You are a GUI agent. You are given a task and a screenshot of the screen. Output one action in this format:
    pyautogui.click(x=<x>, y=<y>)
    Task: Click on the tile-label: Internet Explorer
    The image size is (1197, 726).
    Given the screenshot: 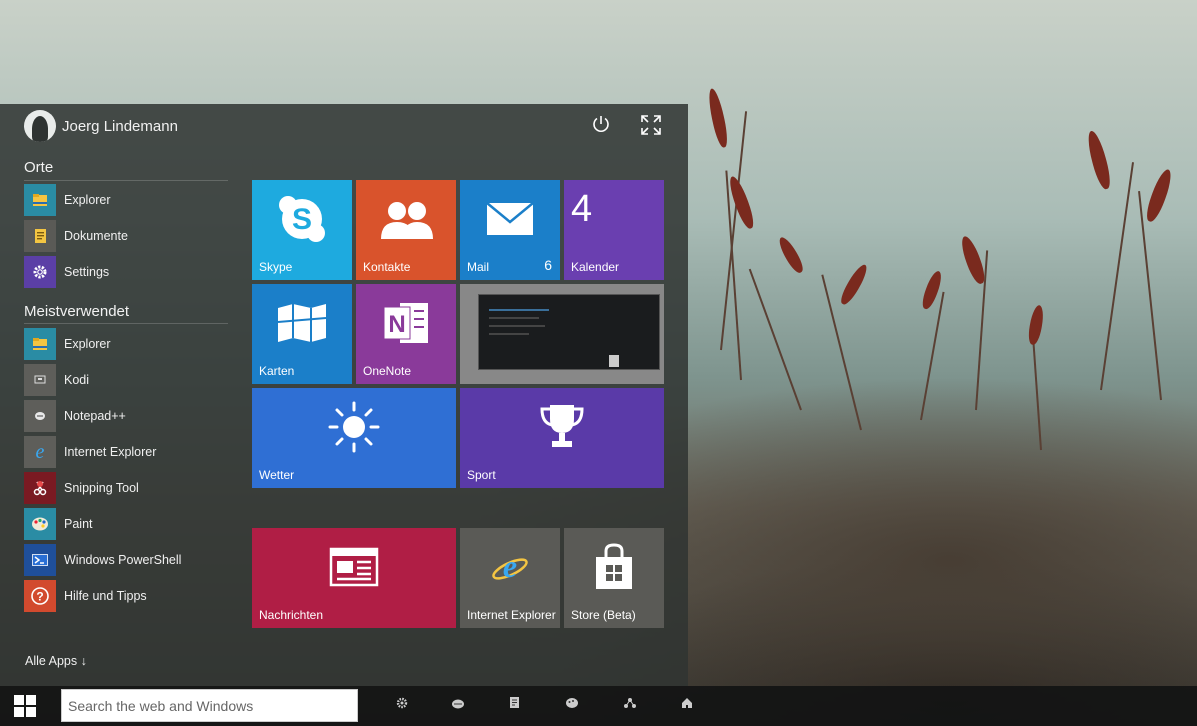 What is the action you would take?
    pyautogui.click(x=511, y=615)
    